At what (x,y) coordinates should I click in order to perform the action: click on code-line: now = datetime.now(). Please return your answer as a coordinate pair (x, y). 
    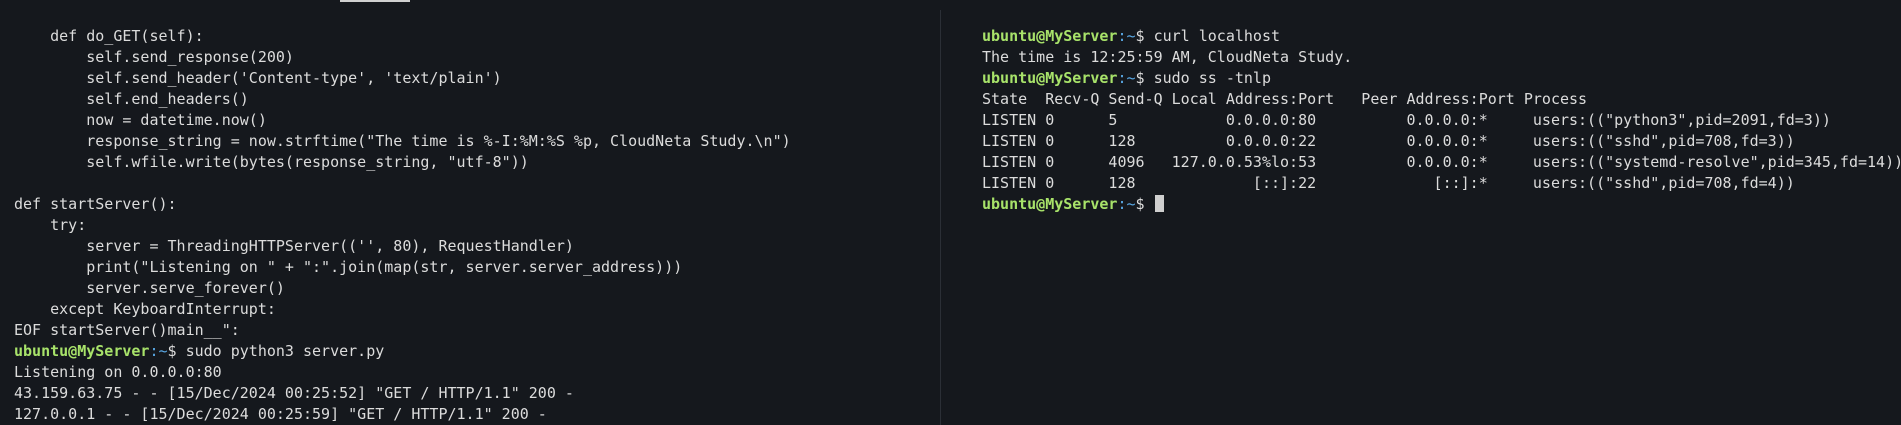
    Looking at the image, I should click on (140, 120).